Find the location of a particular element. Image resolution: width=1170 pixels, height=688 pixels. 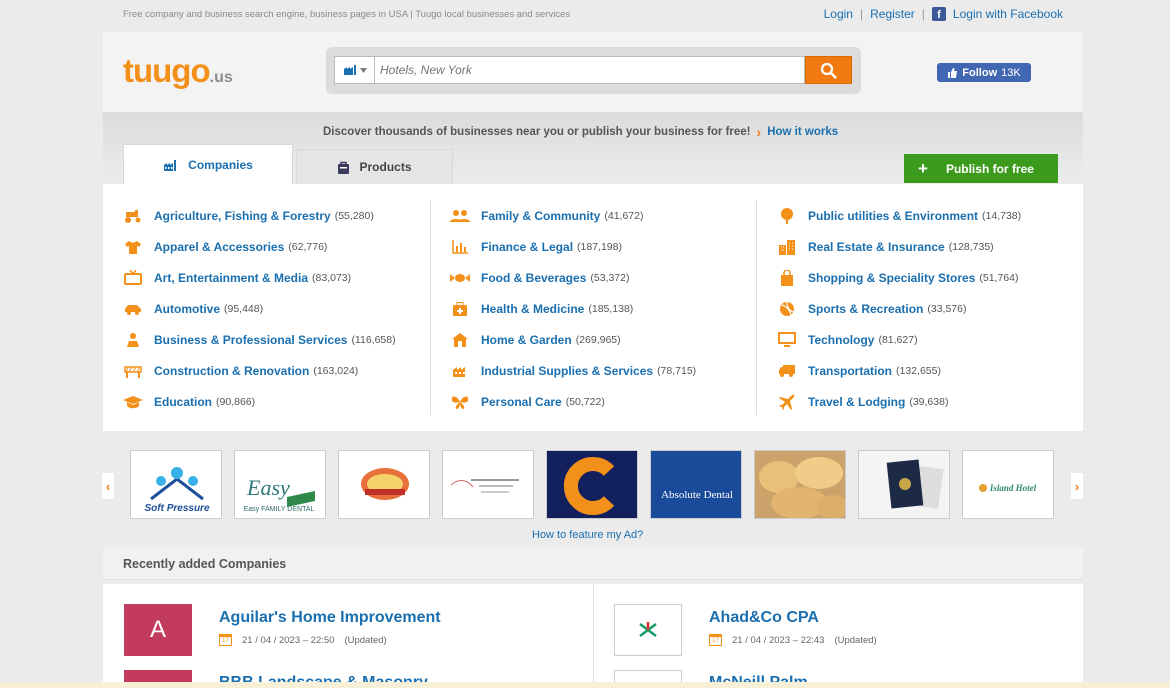

category-count: (163,024) is located at coordinates (336, 370).